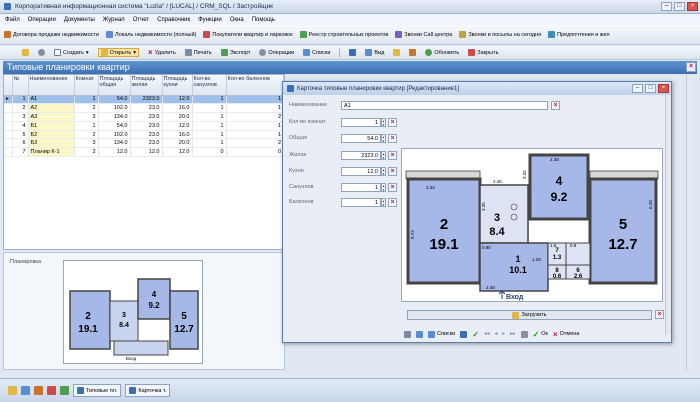 The image size is (700, 402). What do you see at coordinates (475, 334) in the screenshot?
I see `check-icon: ✓` at bounding box center [475, 334].